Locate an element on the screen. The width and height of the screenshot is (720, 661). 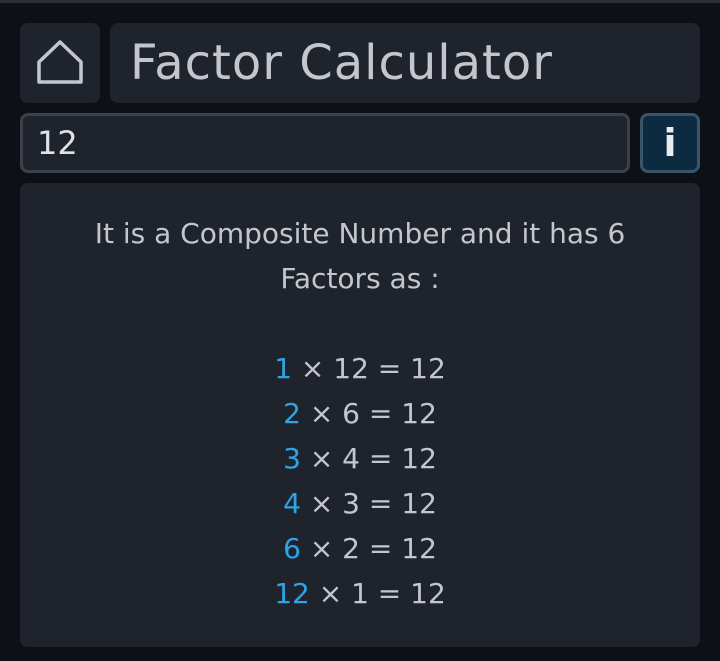
factor-equation: × 2 = 12 is located at coordinates (368, 548).